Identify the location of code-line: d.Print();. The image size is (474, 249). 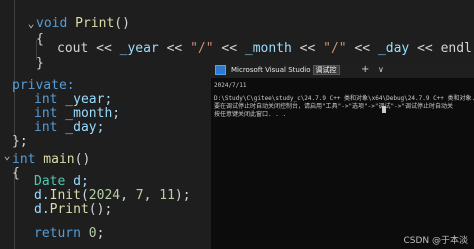
(73, 209).